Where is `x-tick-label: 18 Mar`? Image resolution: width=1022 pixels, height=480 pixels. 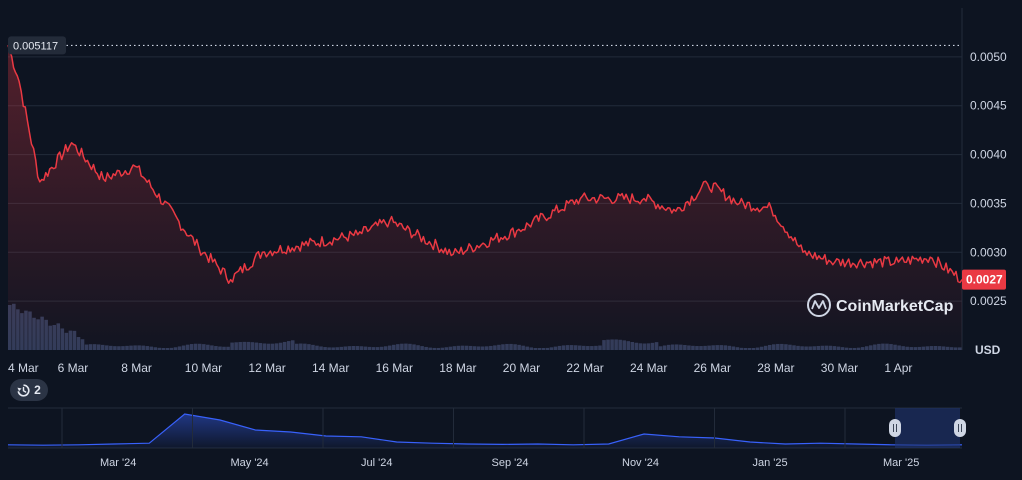
x-tick-label: 18 Mar is located at coordinates (457, 368).